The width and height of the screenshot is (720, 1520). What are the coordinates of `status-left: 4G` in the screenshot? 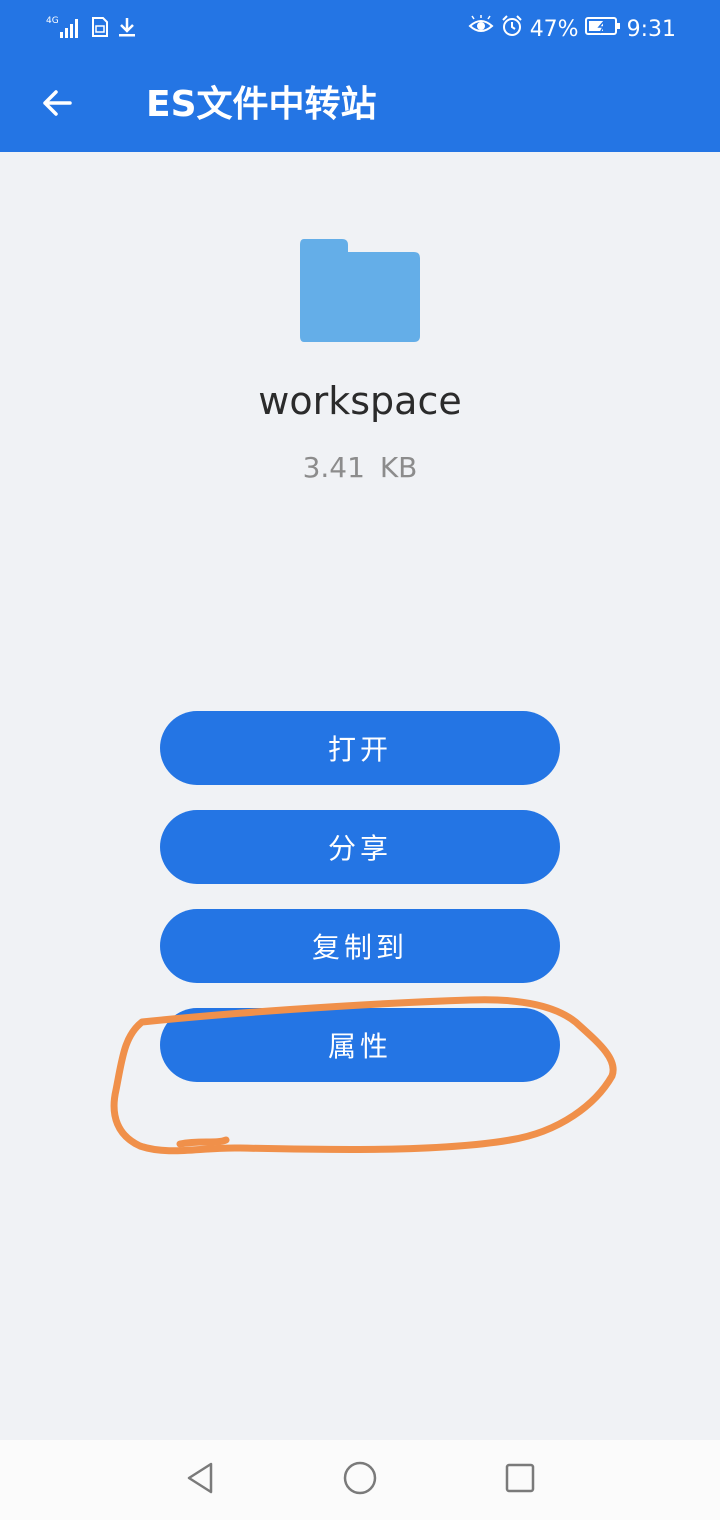 It's located at (92, 29).